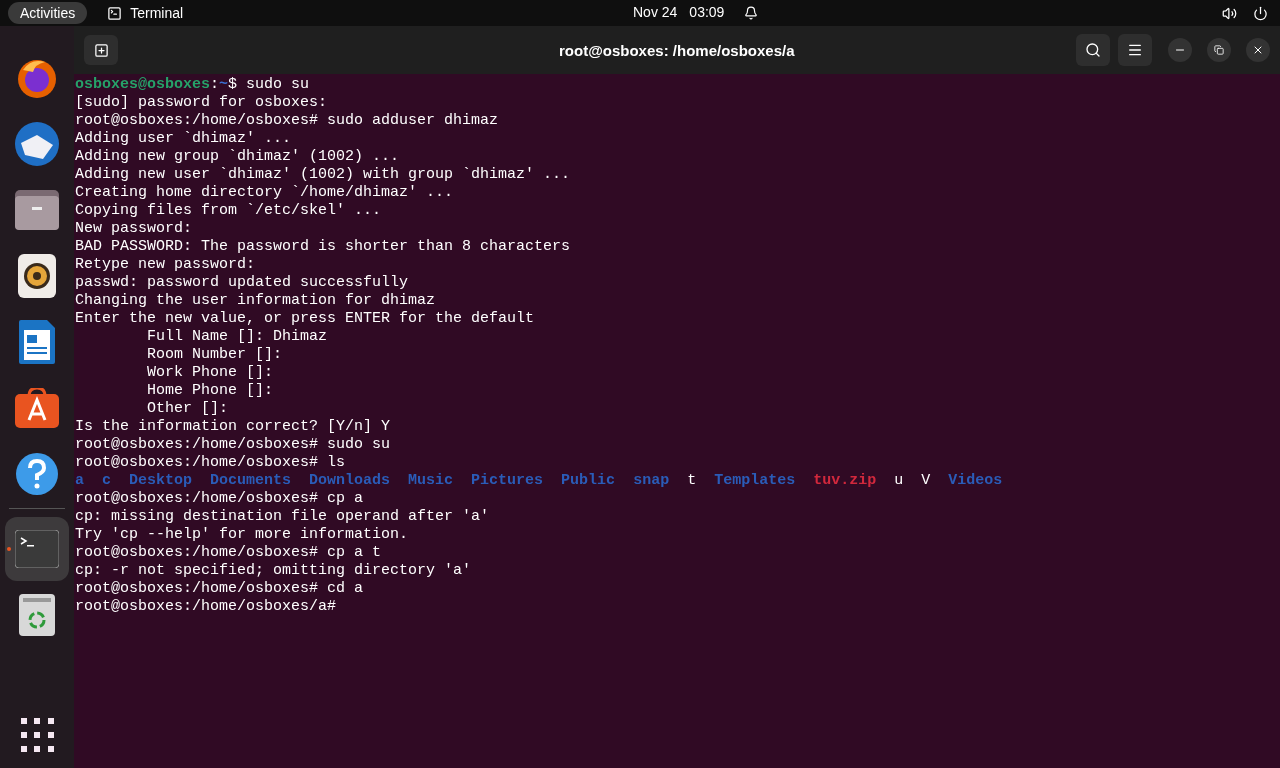 The height and width of the screenshot is (768, 1280). What do you see at coordinates (161, 481) in the screenshot?
I see `directory-name: Desktop` at bounding box center [161, 481].